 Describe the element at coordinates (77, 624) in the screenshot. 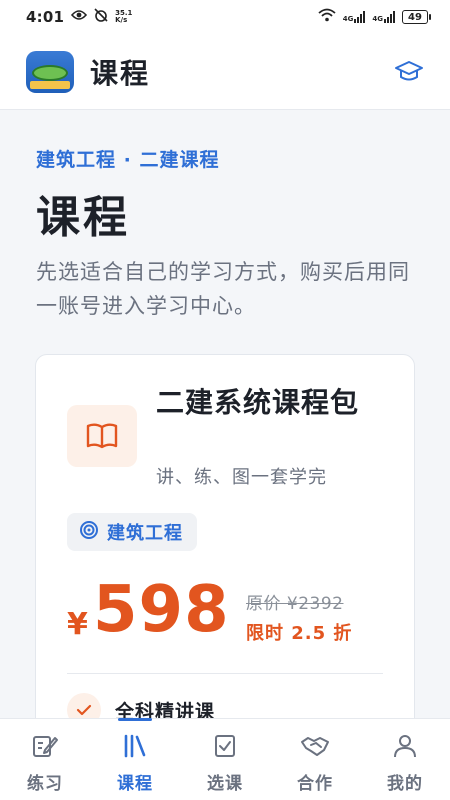

I see `currency-symbol: ¥` at that location.